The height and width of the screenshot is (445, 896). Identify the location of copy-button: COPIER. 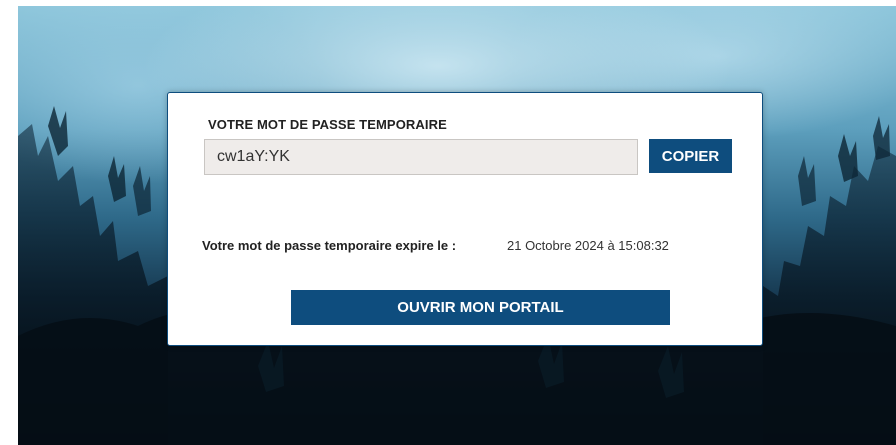
(690, 156).